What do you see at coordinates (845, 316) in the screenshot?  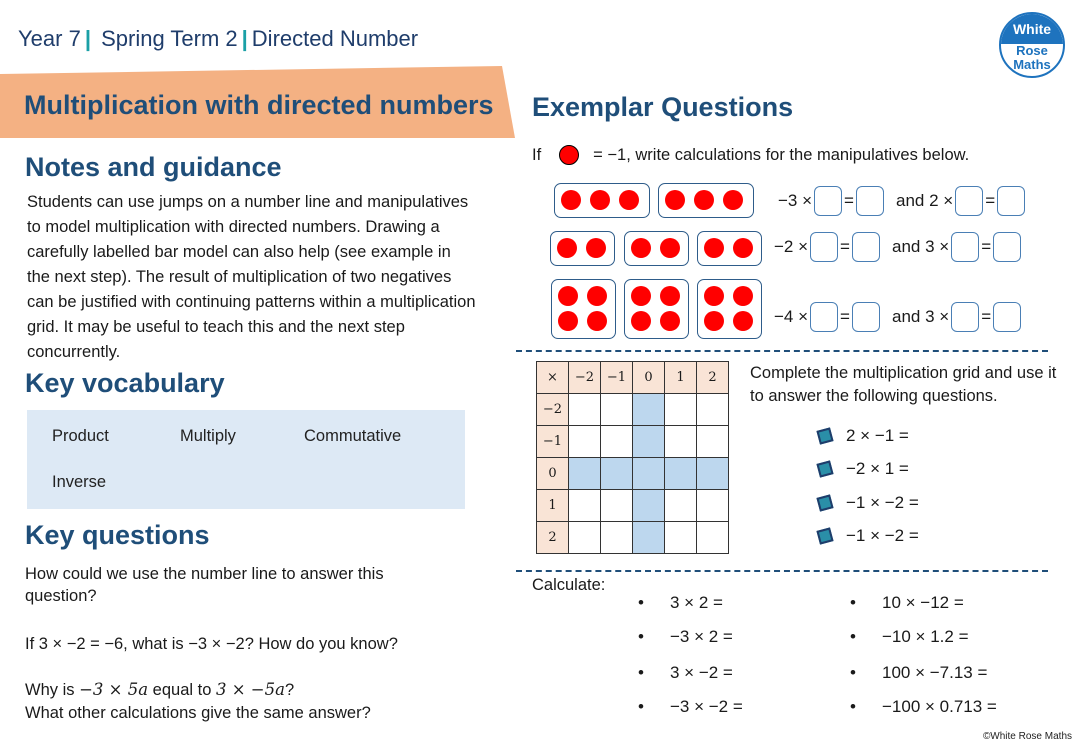 I see `equals-sign: =` at bounding box center [845, 316].